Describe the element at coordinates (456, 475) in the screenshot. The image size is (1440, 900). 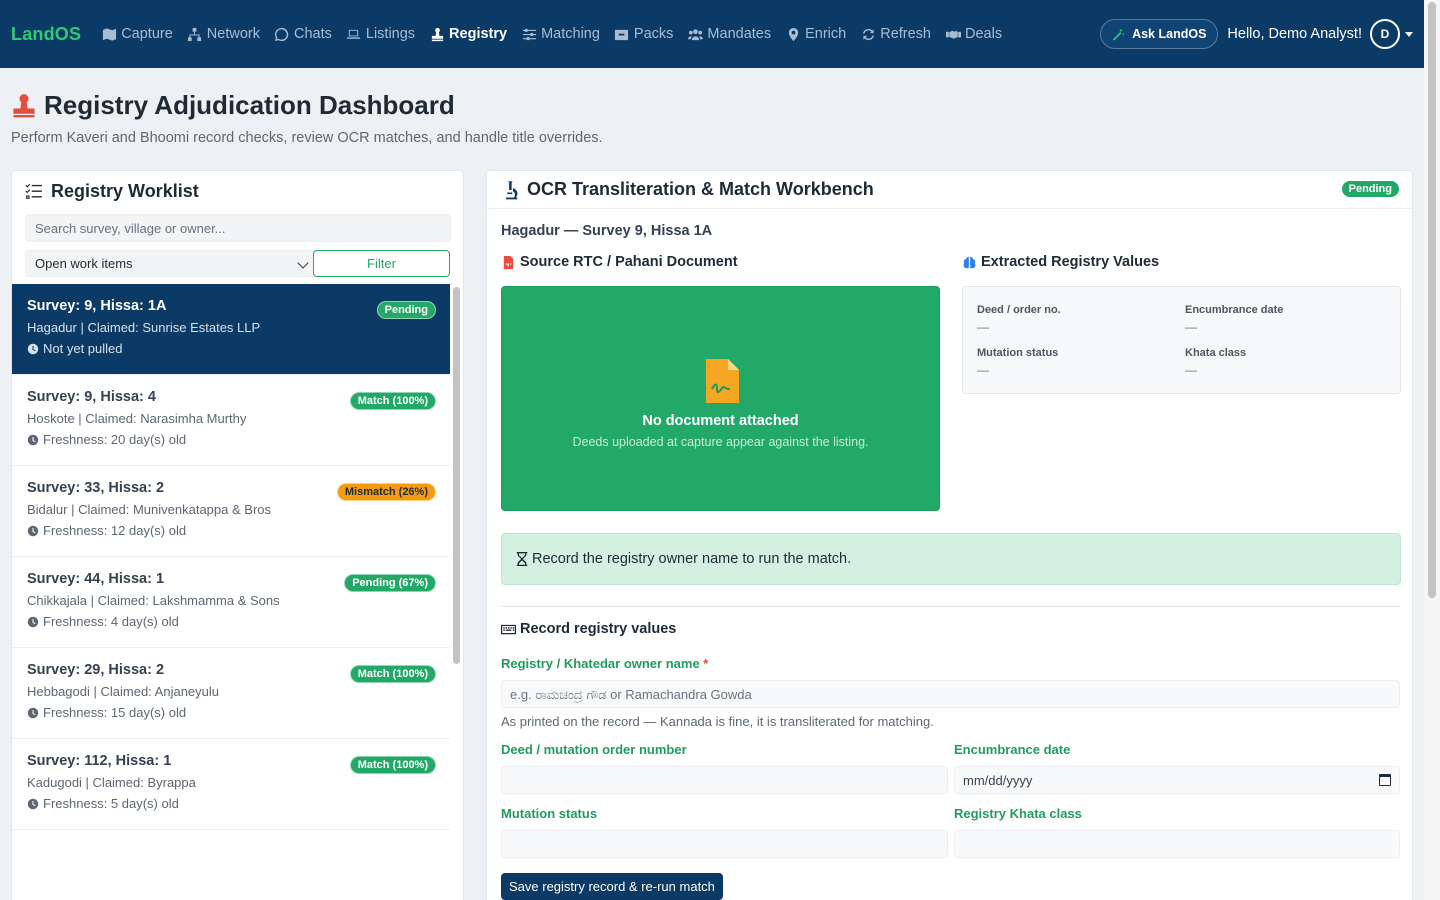
I see `worklist-scrollbar` at that location.